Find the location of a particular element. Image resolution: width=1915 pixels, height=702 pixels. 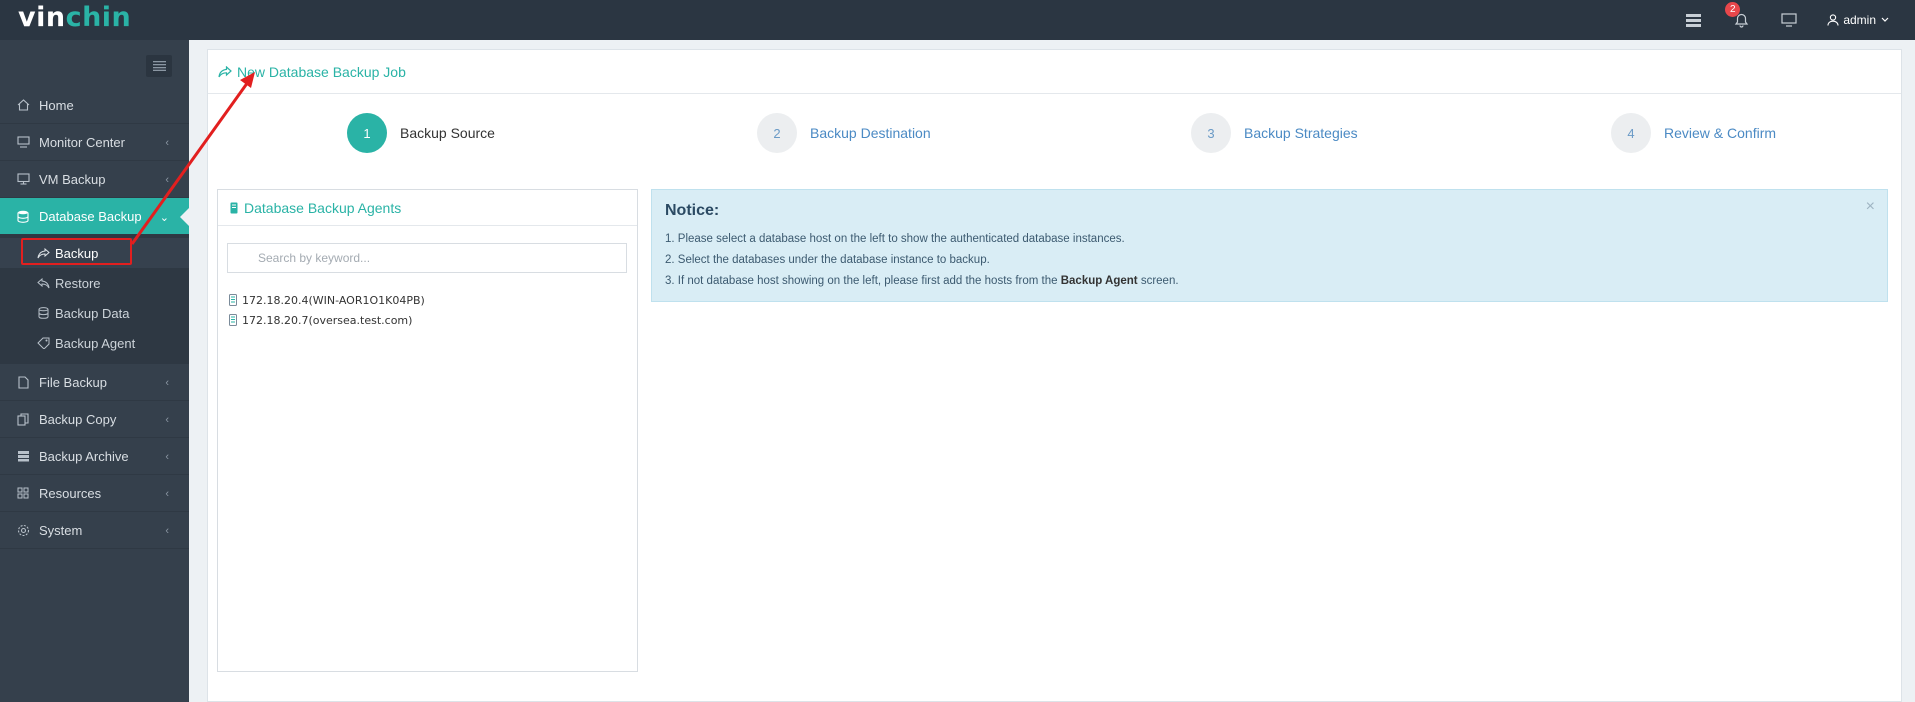

file-icon is located at coordinates (23, 382).